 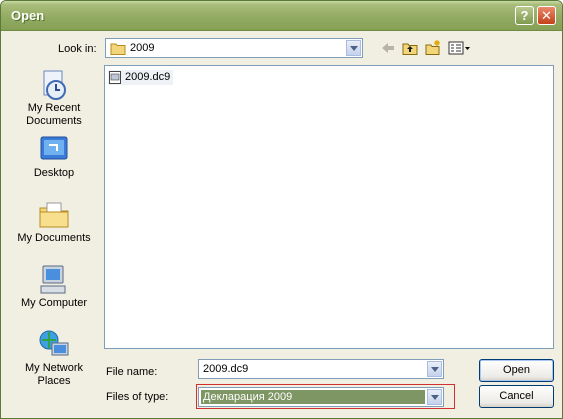 I want to click on folder-icon, so click(x=118, y=49).